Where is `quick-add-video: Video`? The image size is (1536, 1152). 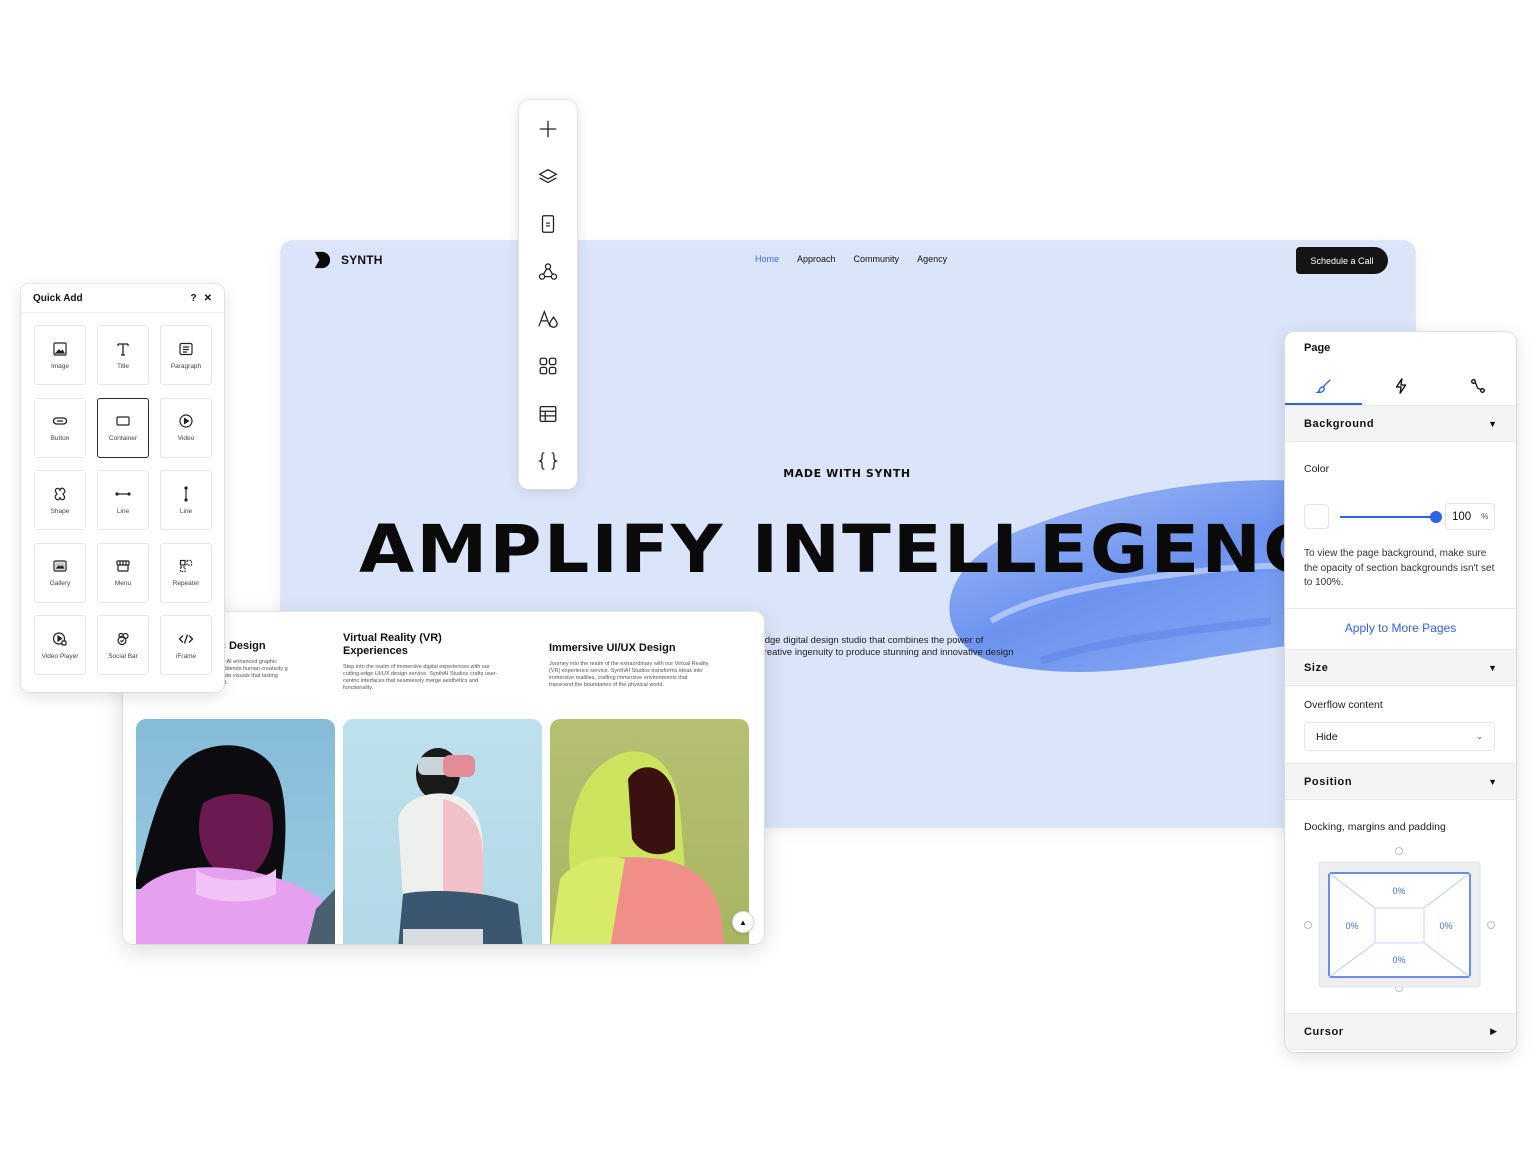 quick-add-video: Video is located at coordinates (186, 427).